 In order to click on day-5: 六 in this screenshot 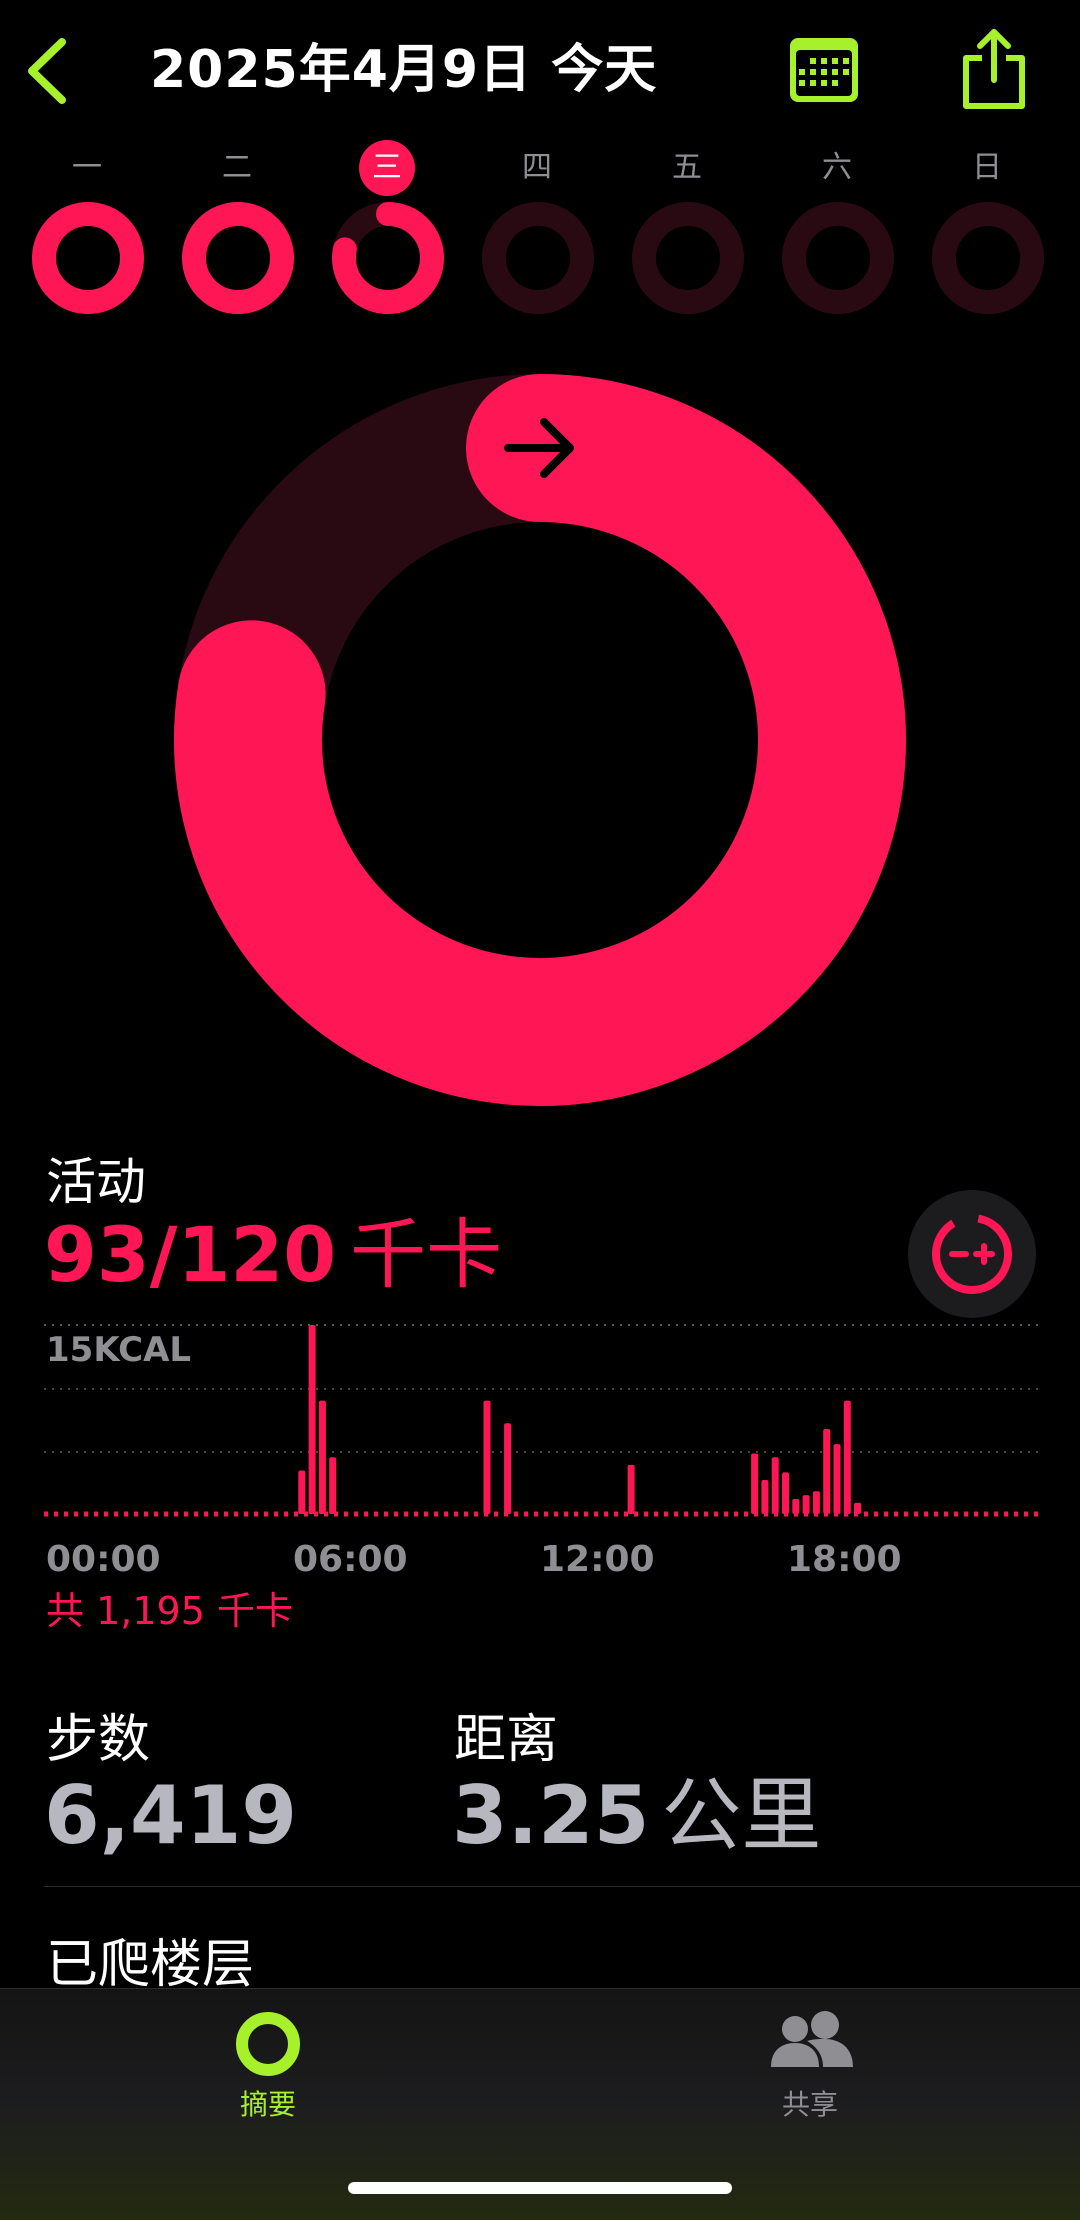, I will do `click(837, 235)`.